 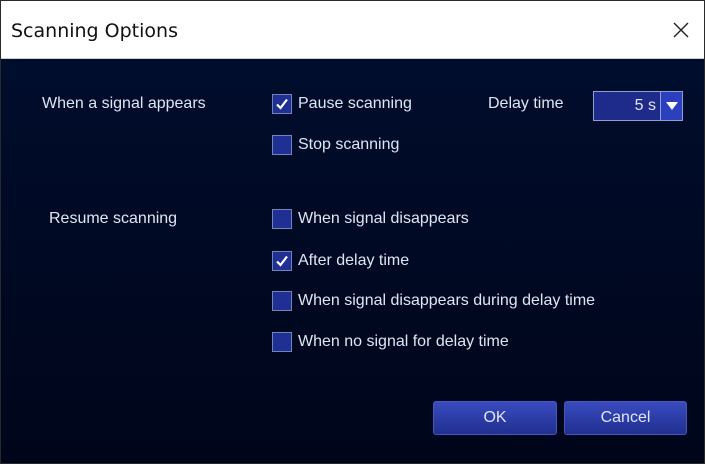 I want to click on resume-option-label: After delay time, so click(x=354, y=260).